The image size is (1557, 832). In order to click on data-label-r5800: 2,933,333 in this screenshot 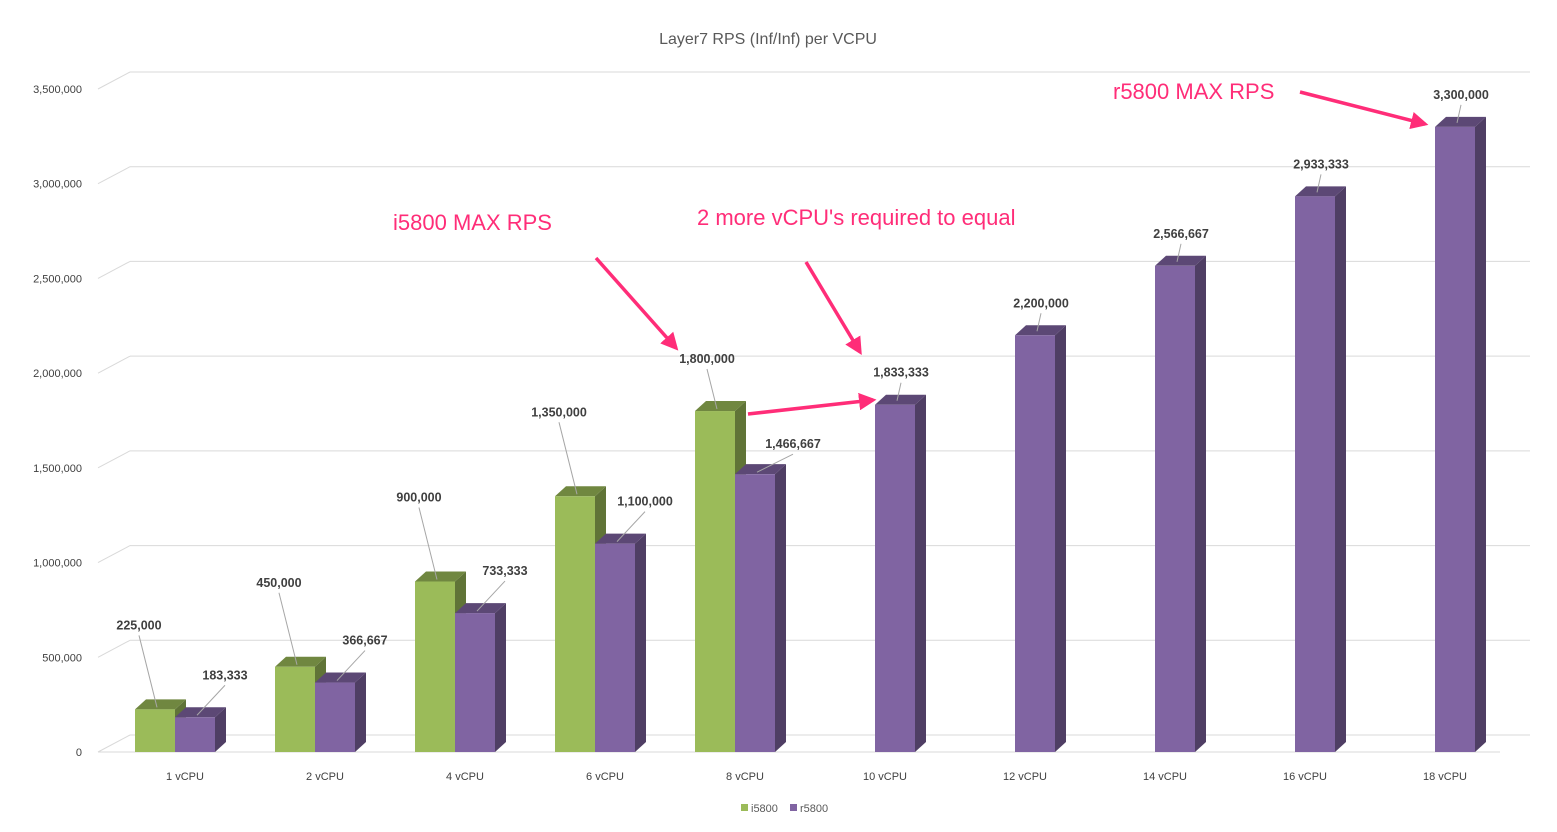, I will do `click(1321, 164)`.